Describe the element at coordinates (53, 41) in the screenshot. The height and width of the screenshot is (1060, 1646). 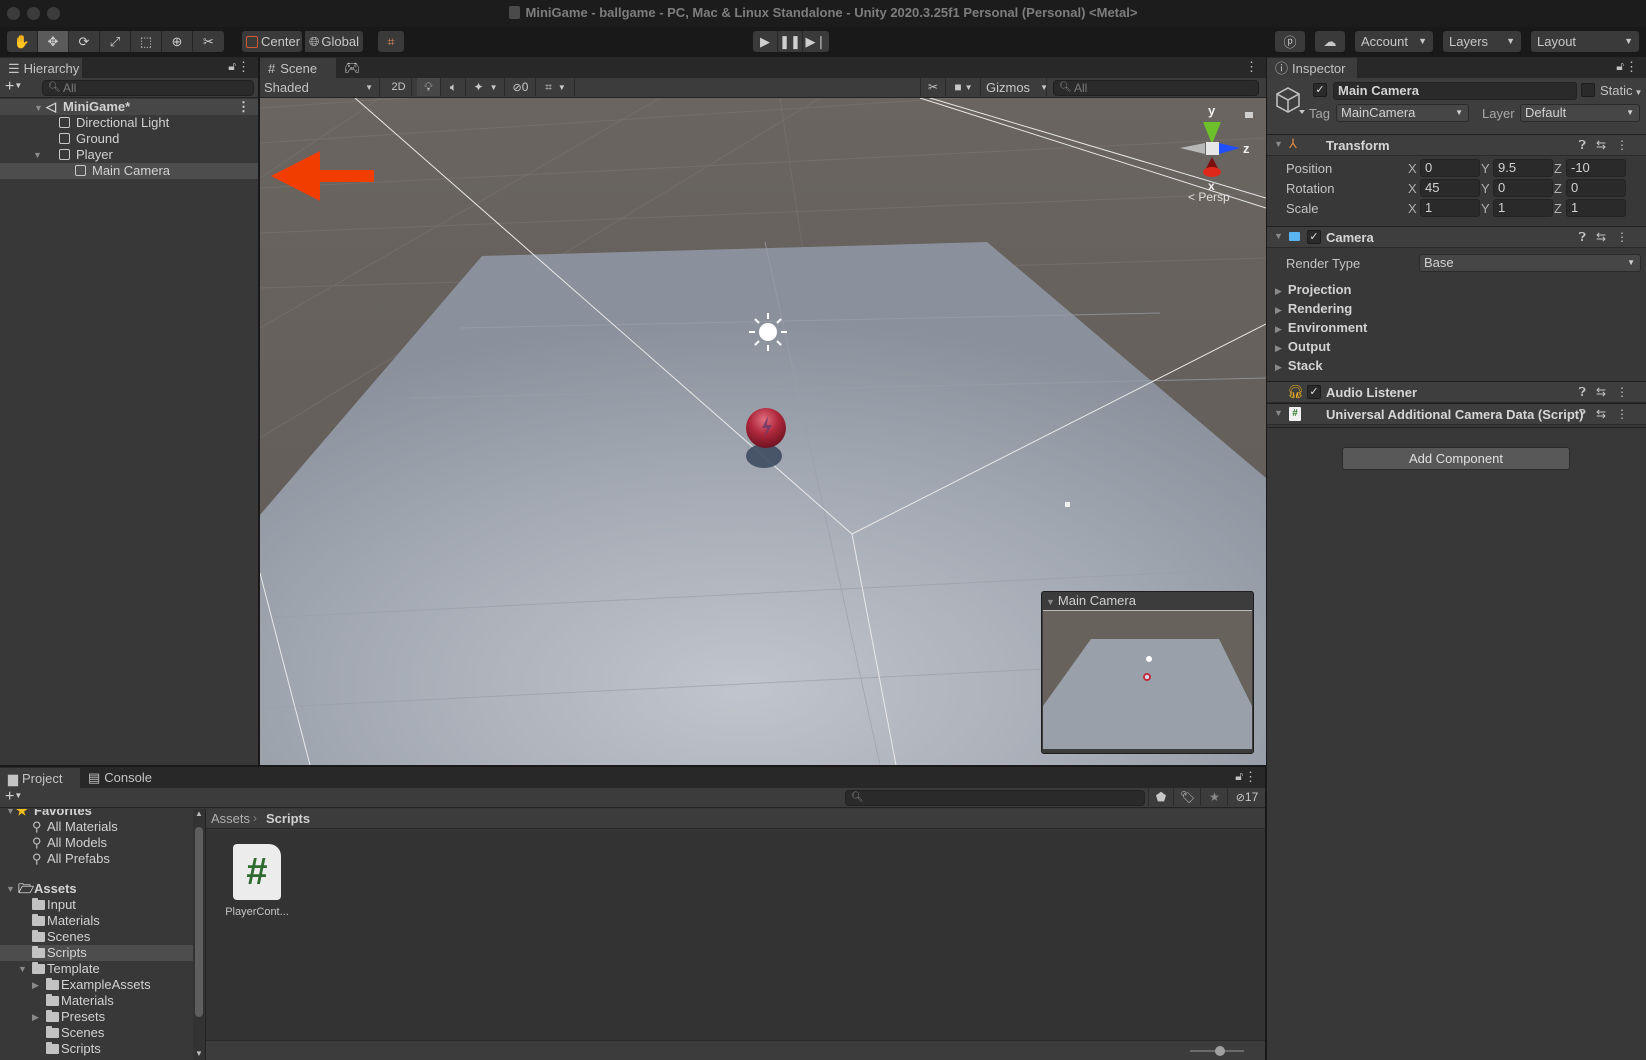
I see `move-tool-button: ✥` at that location.